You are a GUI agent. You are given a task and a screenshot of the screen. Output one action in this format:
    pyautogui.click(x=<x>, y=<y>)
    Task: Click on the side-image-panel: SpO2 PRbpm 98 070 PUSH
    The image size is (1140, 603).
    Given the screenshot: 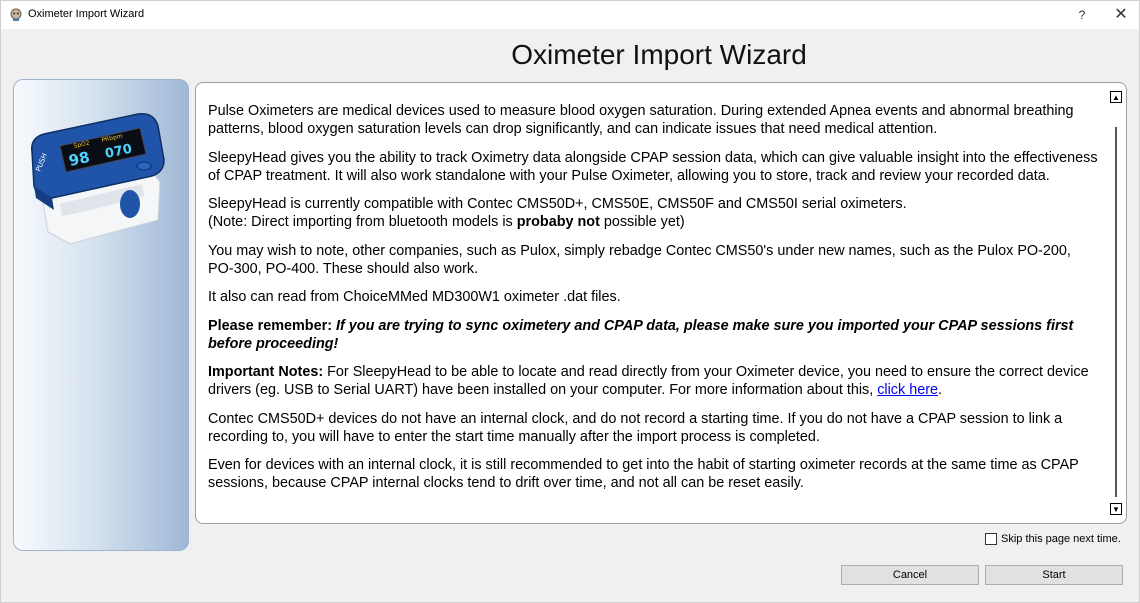 What is the action you would take?
    pyautogui.click(x=101, y=315)
    